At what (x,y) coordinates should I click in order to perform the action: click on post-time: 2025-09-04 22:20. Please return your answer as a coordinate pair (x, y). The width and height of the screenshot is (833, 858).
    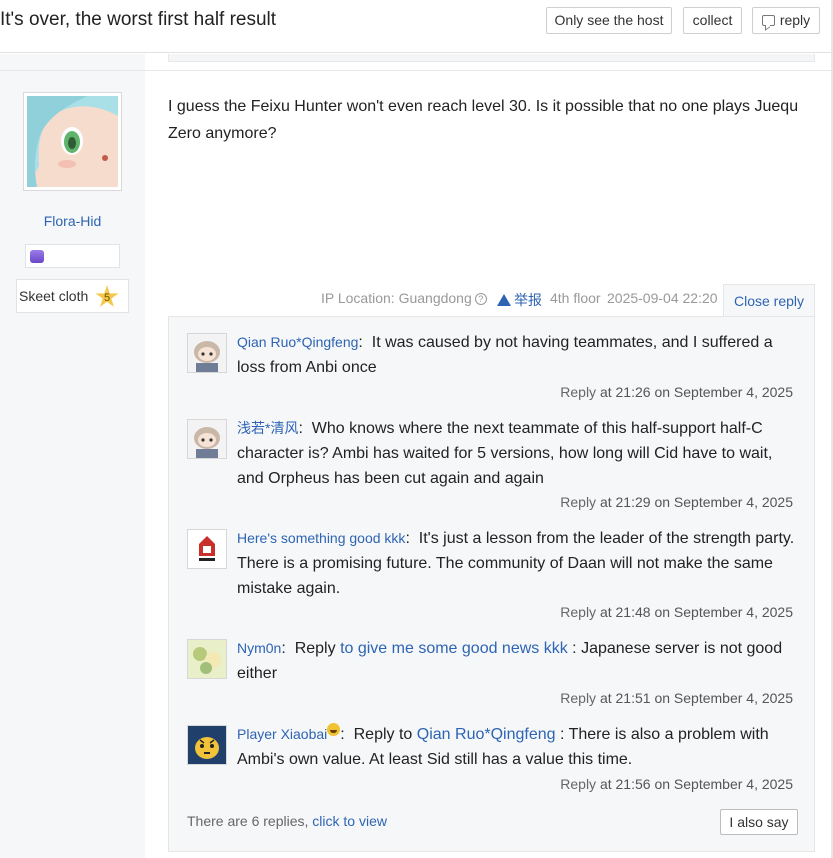
    Looking at the image, I should click on (662, 298).